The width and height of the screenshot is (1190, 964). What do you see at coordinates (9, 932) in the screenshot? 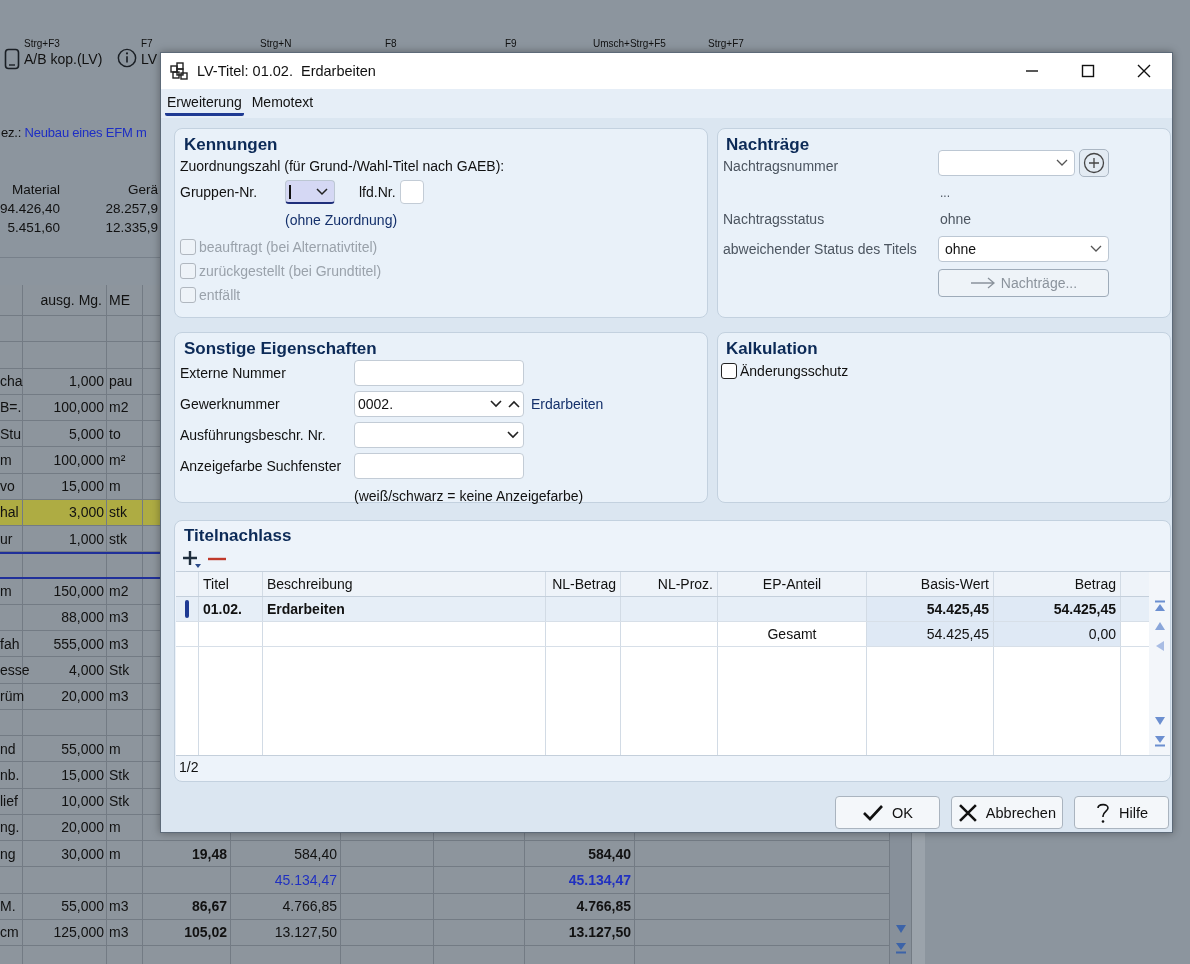
I see `table-cell: cm` at bounding box center [9, 932].